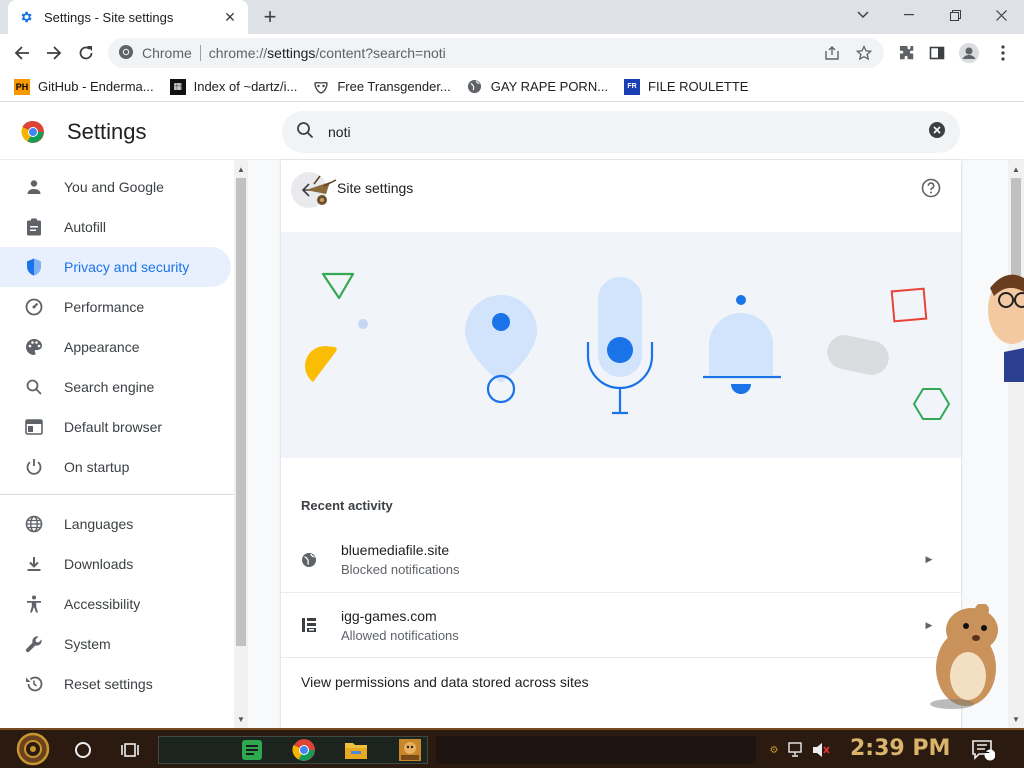 Image resolution: width=1024 pixels, height=768 pixels. What do you see at coordinates (115, 227) in the screenshot?
I see `sidebar-item-autofill: Autofill` at bounding box center [115, 227].